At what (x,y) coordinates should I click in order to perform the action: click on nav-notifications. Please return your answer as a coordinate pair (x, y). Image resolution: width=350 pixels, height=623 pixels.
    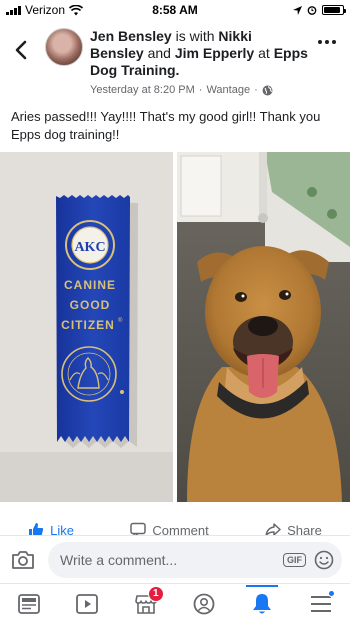
    Looking at the image, I should click on (262, 603).